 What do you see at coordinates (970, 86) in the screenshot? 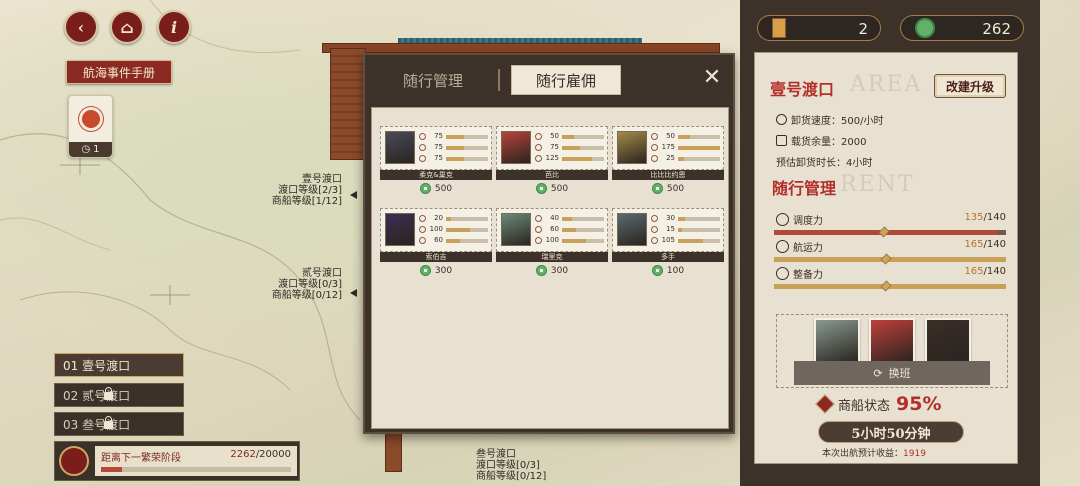
I see `upgrade-button: 改建升级` at bounding box center [970, 86].